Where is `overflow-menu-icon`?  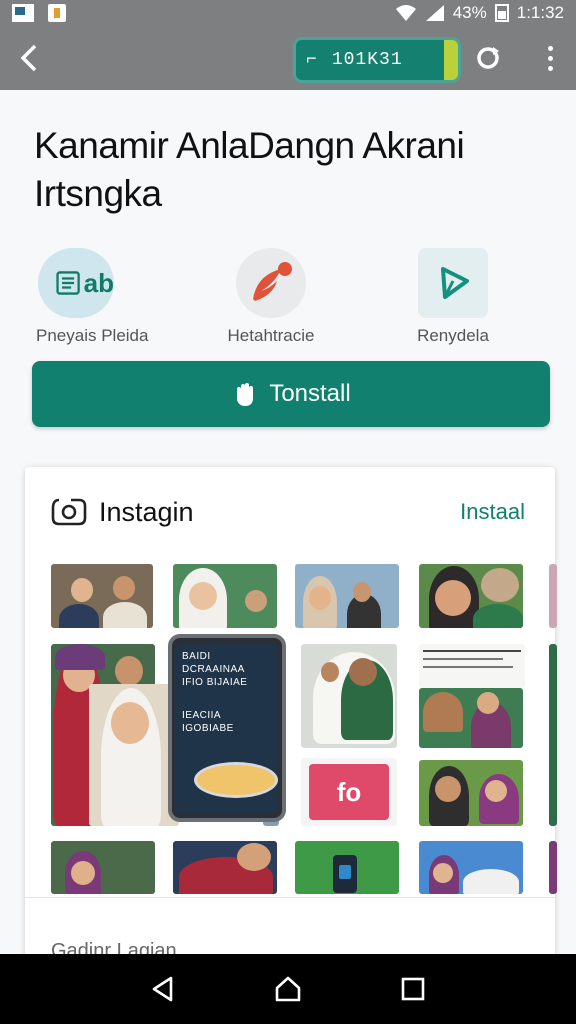
overflow-menu-icon is located at coordinates (550, 58).